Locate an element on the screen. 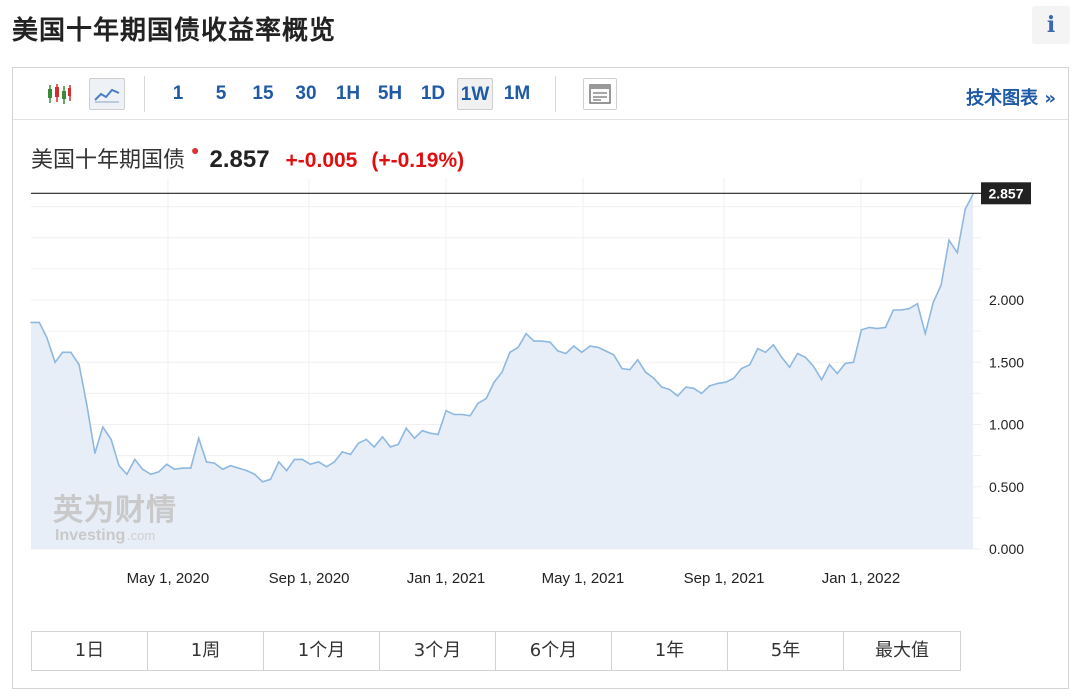 This screenshot has width=1080, height=697. y-tick-label: 2.000 is located at coordinates (1006, 300).